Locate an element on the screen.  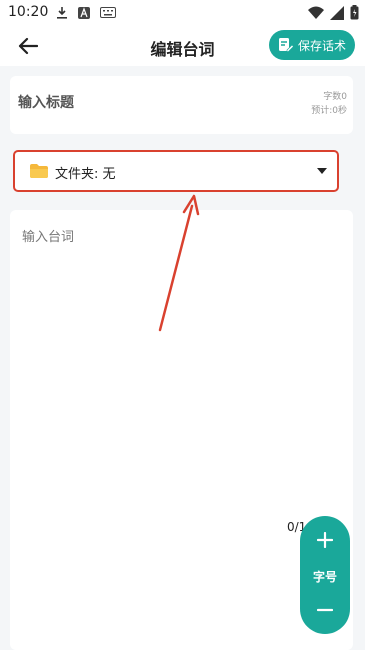
folder-select: 文件夹: 无 is located at coordinates (176, 171).